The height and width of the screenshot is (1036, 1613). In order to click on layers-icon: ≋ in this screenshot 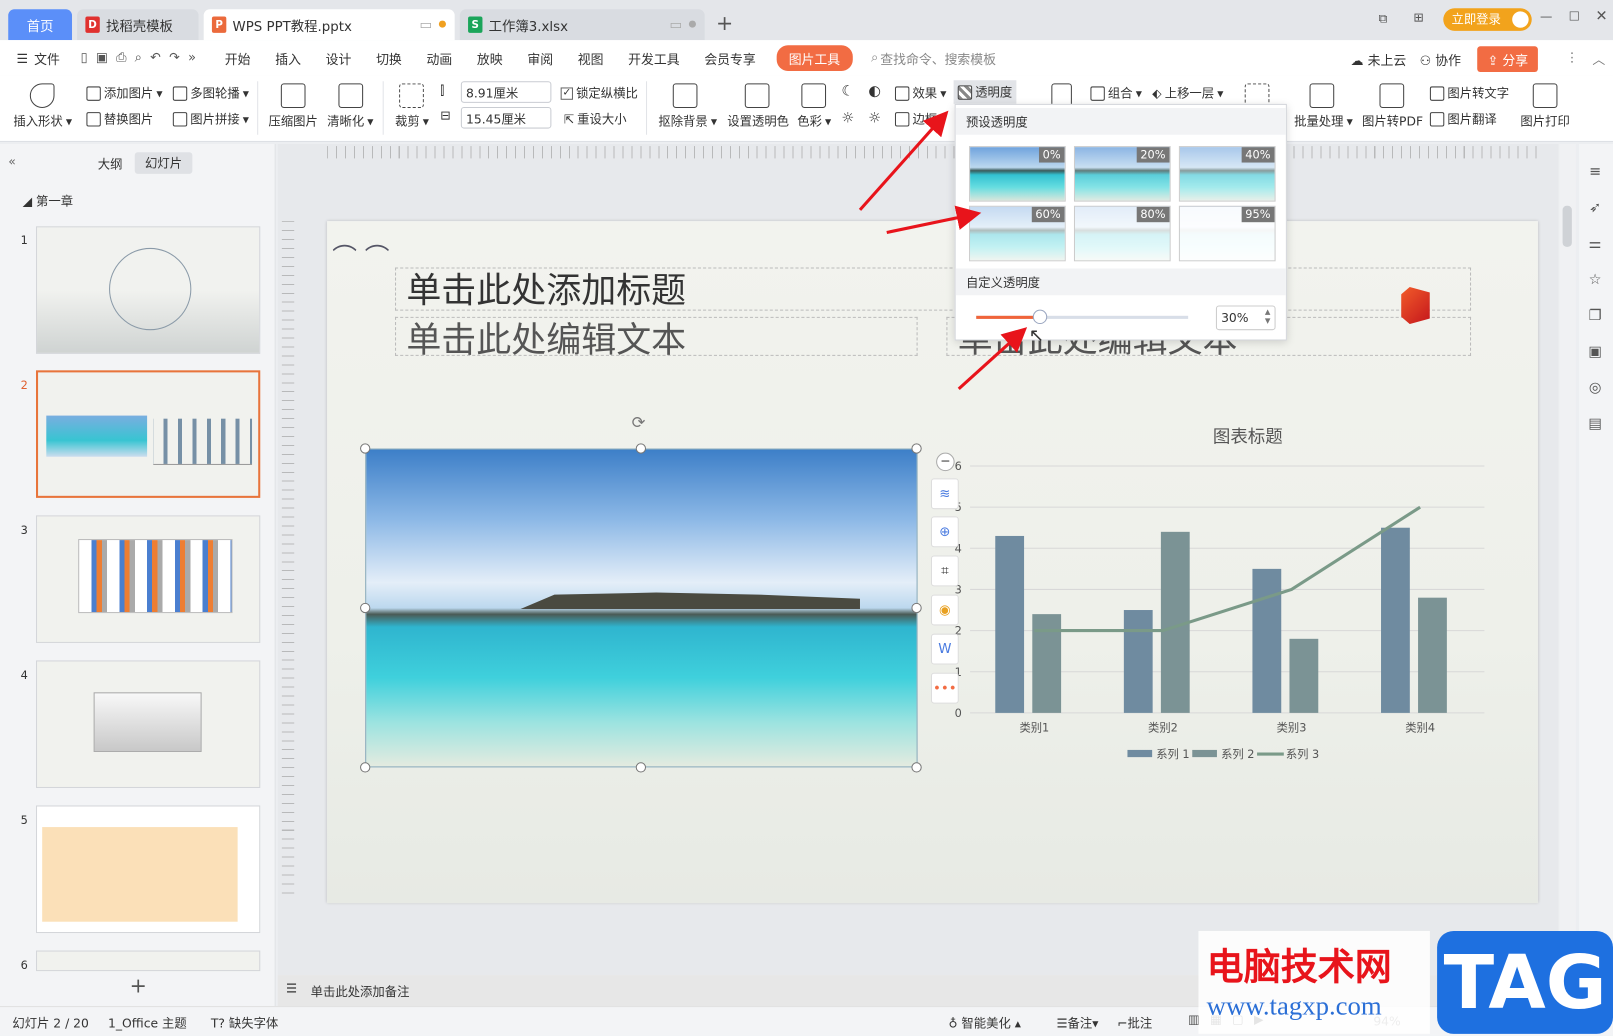, I will do `click(944, 494)`.